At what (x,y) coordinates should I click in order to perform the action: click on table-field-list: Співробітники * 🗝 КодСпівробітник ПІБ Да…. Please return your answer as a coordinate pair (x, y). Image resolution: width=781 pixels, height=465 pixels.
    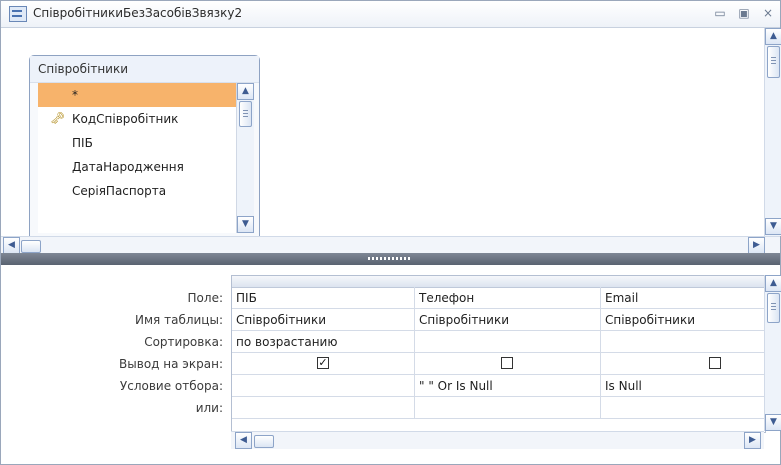
    Looking at the image, I should click on (144, 150).